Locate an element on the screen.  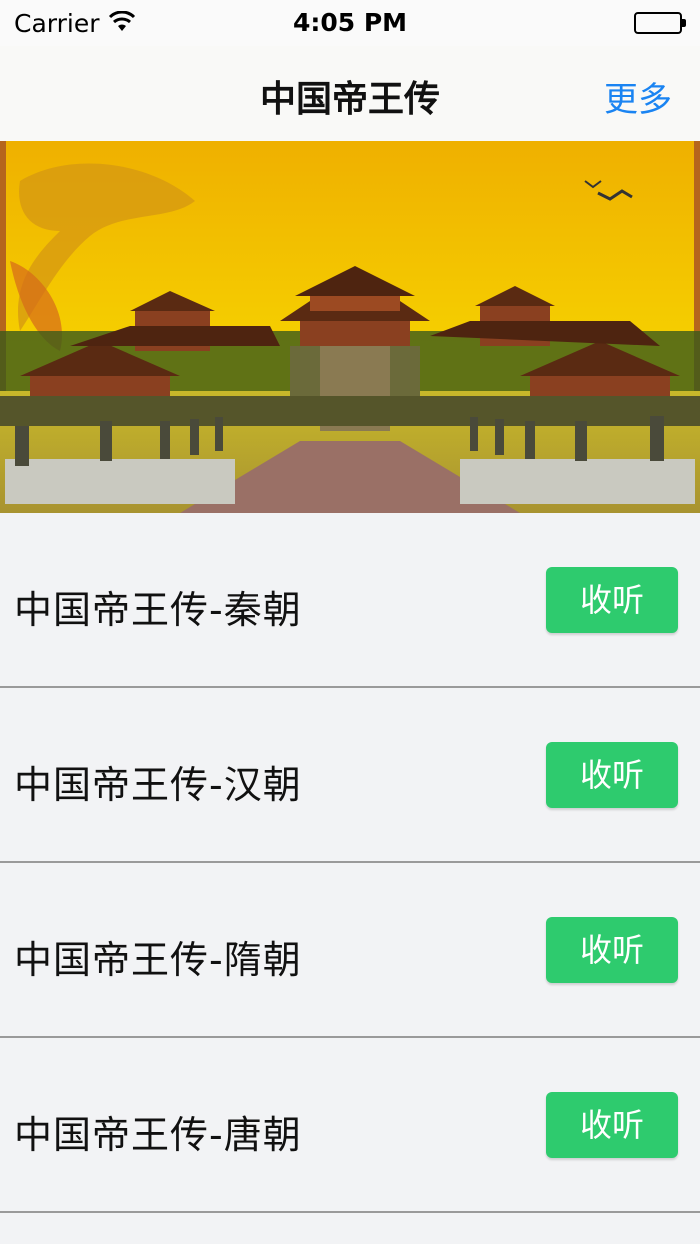
page-title: 中国帝王传 is located at coordinates (349, 99).